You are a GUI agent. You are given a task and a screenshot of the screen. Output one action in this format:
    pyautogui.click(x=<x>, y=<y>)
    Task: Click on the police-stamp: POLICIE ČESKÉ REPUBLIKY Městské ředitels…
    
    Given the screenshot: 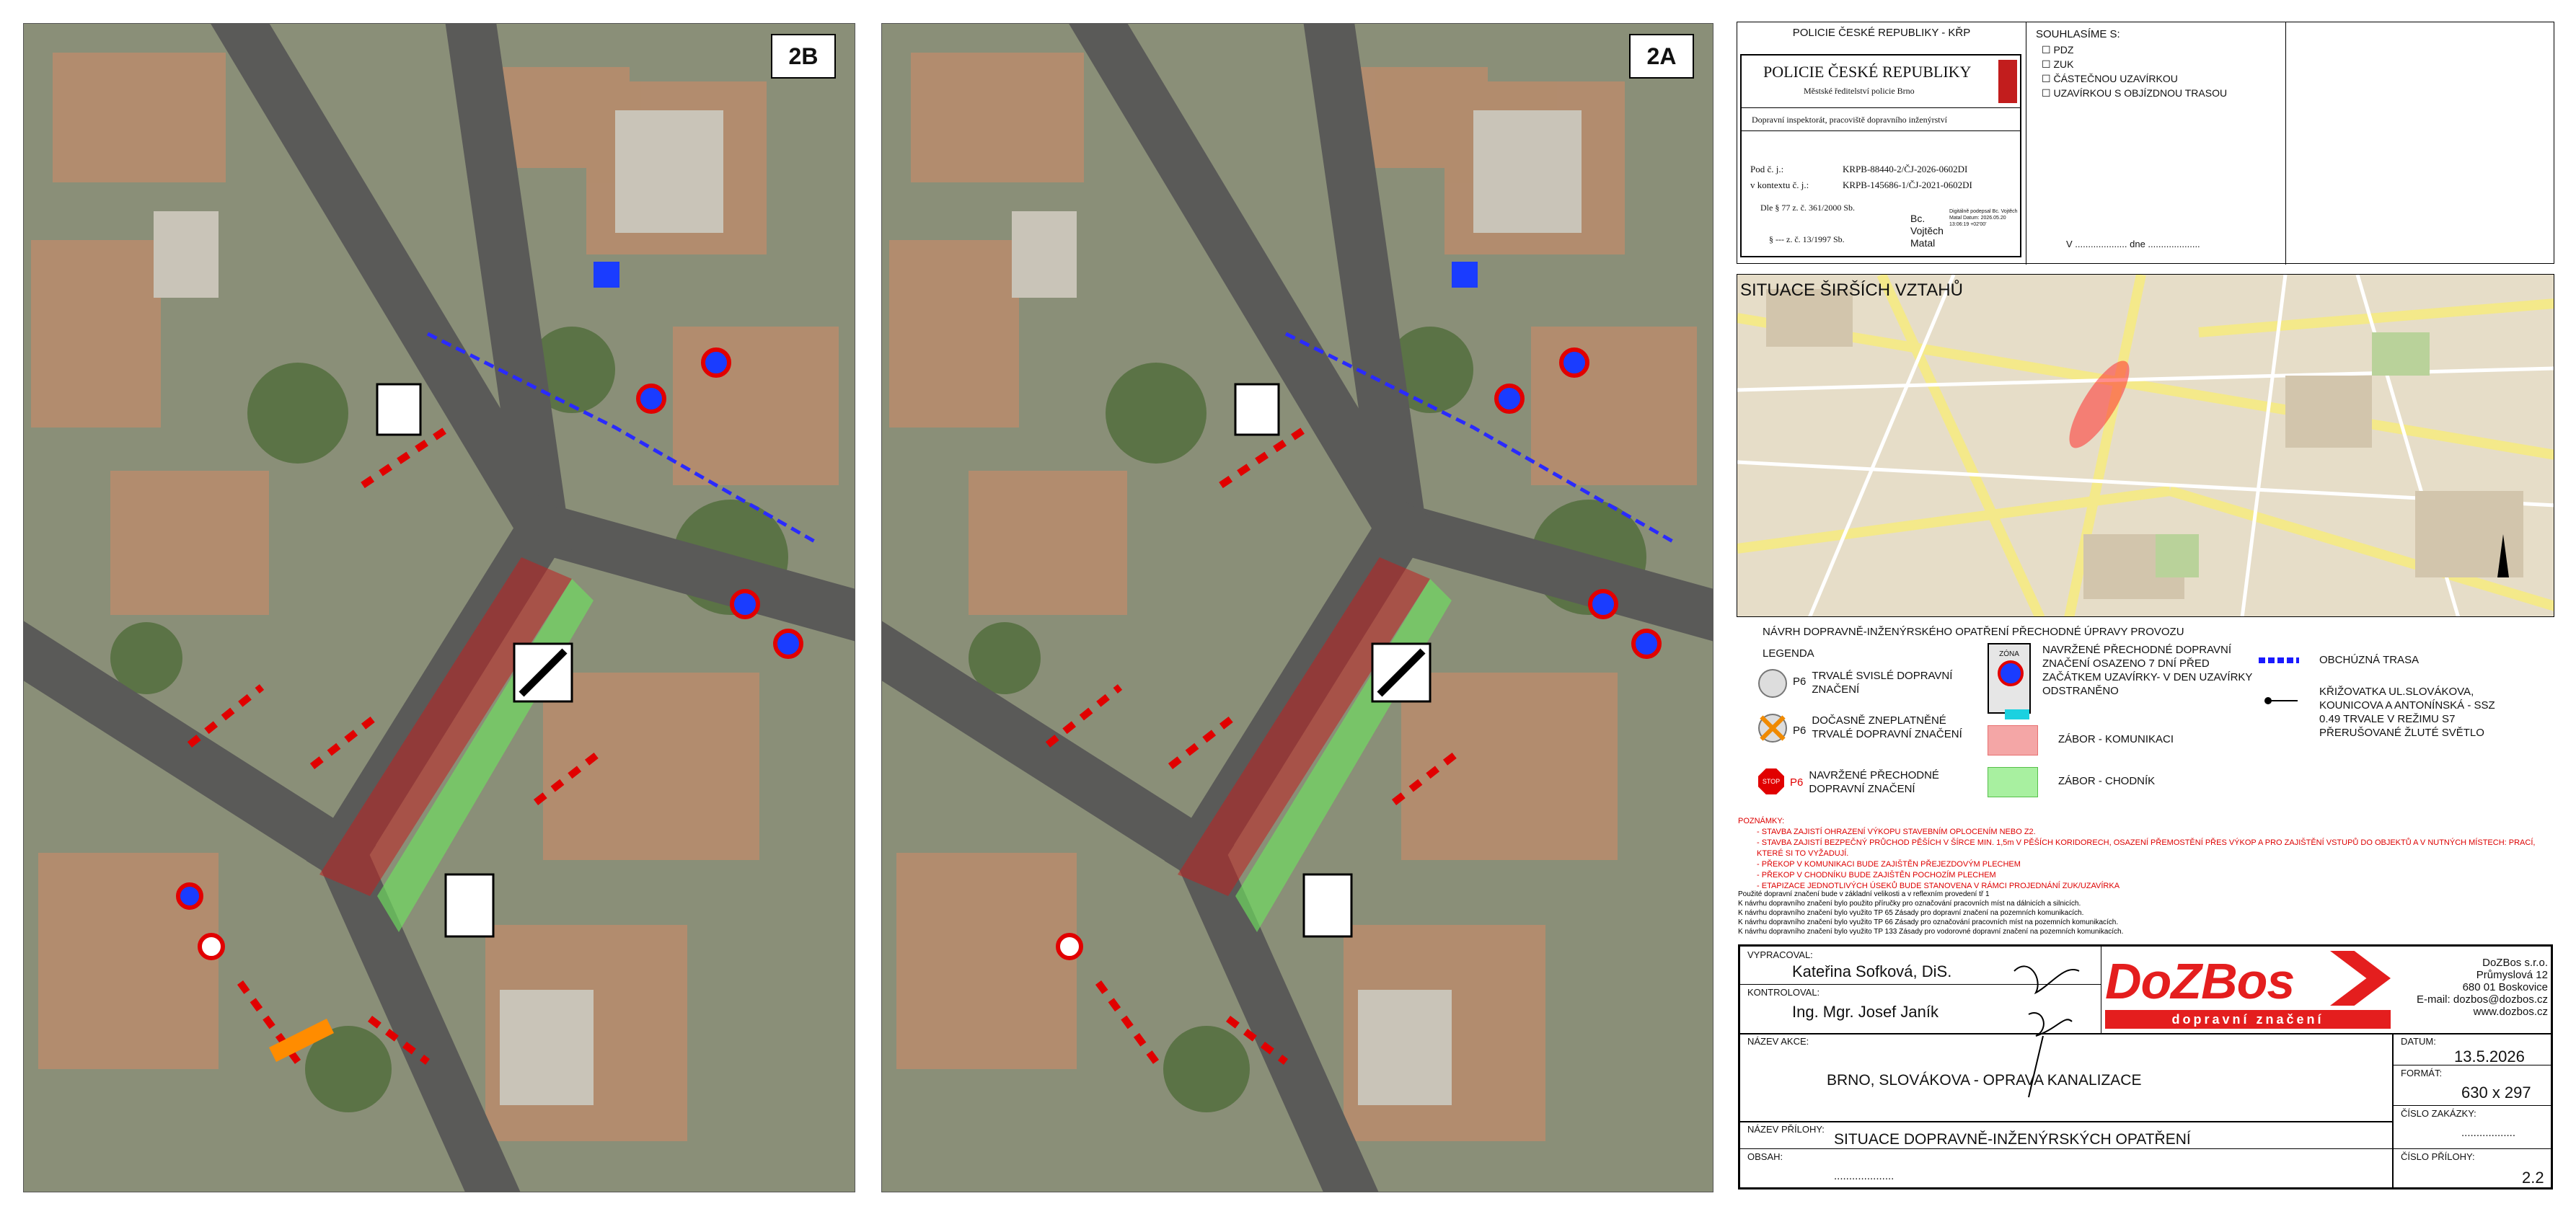 What is the action you would take?
    pyautogui.click(x=1880, y=155)
    